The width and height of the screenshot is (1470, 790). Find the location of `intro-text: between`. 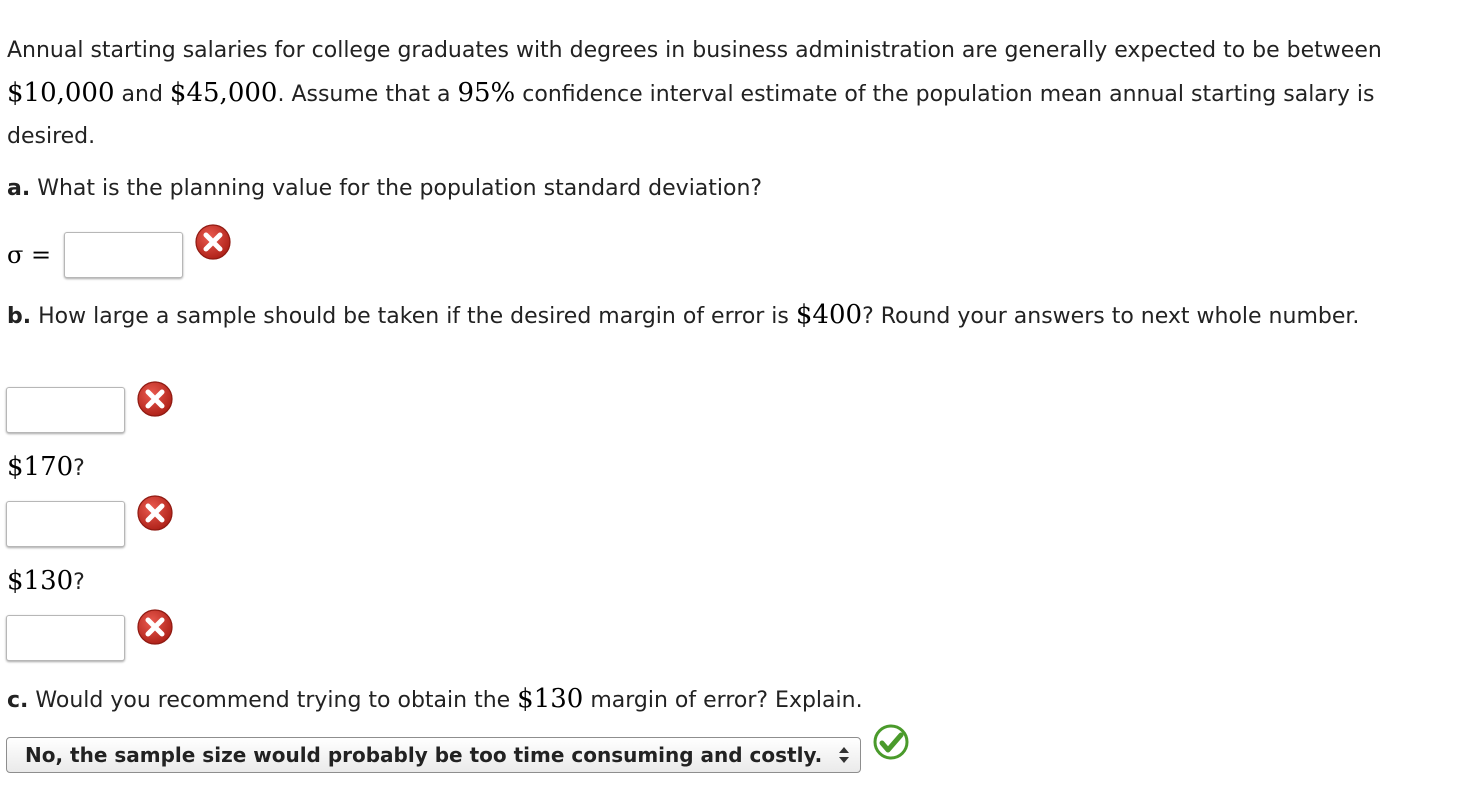

intro-text: between is located at coordinates (1334, 50).